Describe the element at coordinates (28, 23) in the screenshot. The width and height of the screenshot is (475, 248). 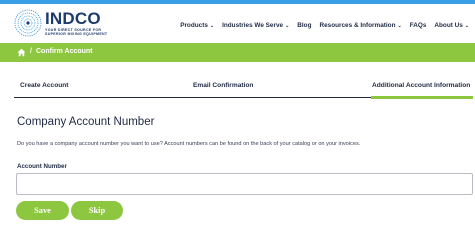
I see `logo-swirl-icon` at that location.